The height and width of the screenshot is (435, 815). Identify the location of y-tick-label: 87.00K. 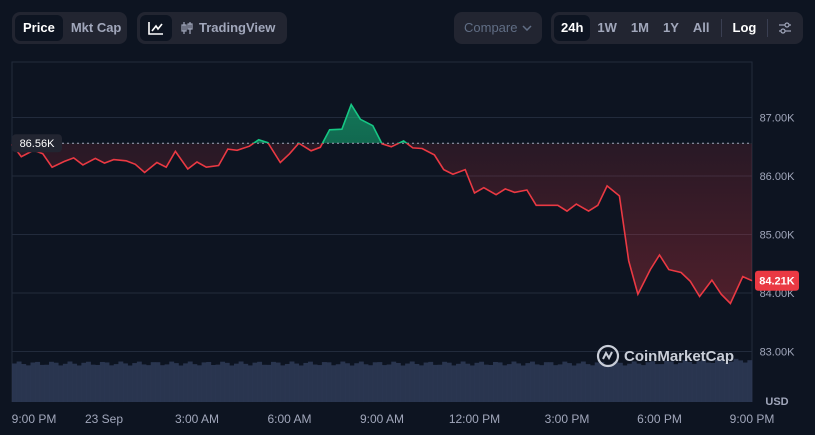
(778, 119).